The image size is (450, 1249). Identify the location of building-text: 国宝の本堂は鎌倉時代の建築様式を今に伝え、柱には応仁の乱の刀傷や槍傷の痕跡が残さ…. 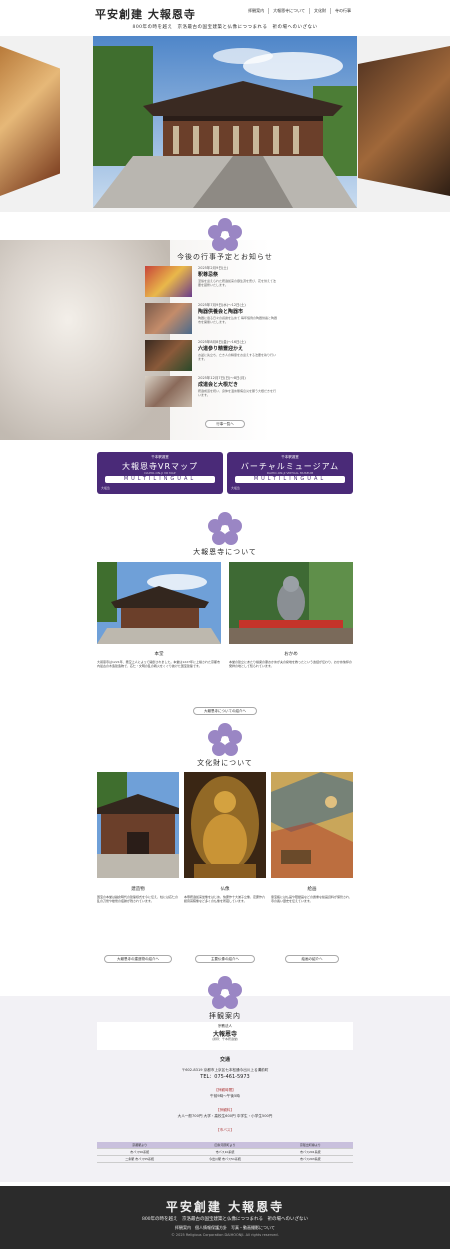
(138, 899).